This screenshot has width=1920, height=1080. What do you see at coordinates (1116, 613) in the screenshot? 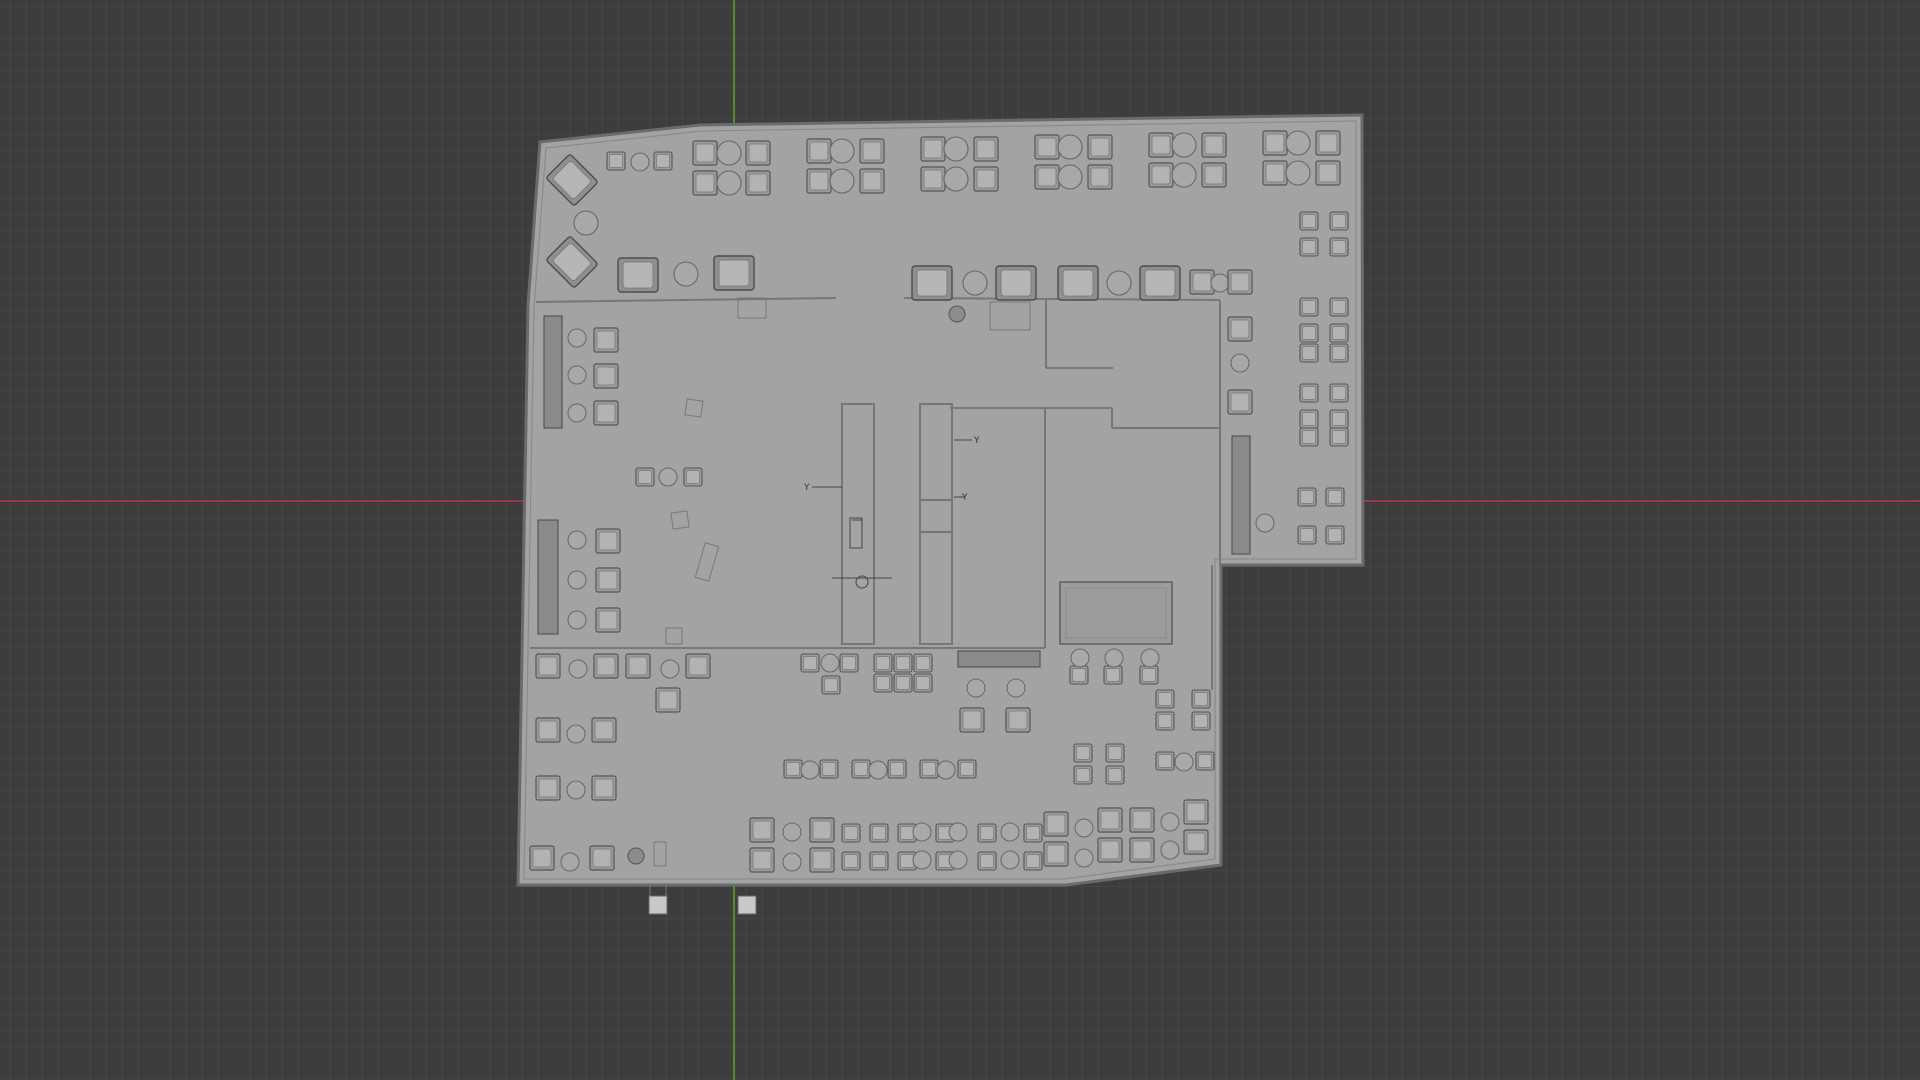
I see `counter-block` at bounding box center [1116, 613].